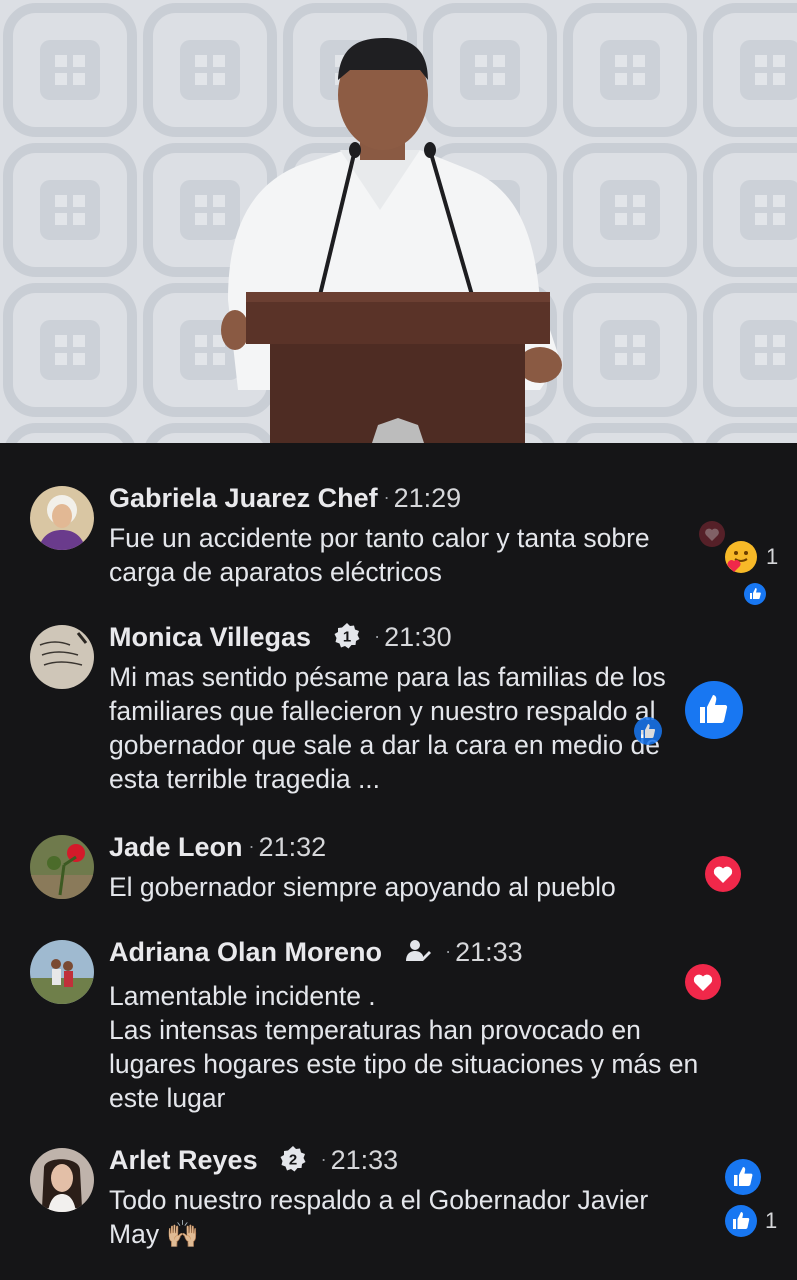  Describe the element at coordinates (243, 498) in the screenshot. I see `commenter-name: Gabriela Juarez Chef` at that location.